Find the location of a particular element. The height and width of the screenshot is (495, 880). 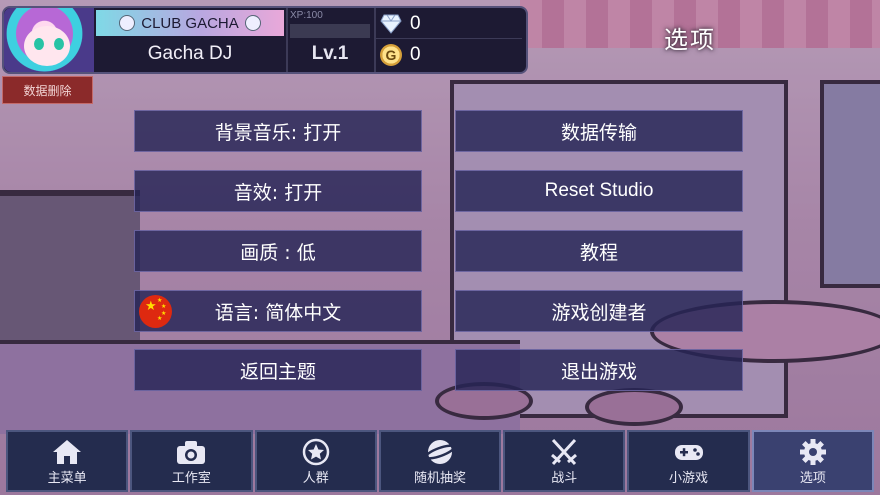

reset-studio-button: Reset Studio is located at coordinates (599, 191).